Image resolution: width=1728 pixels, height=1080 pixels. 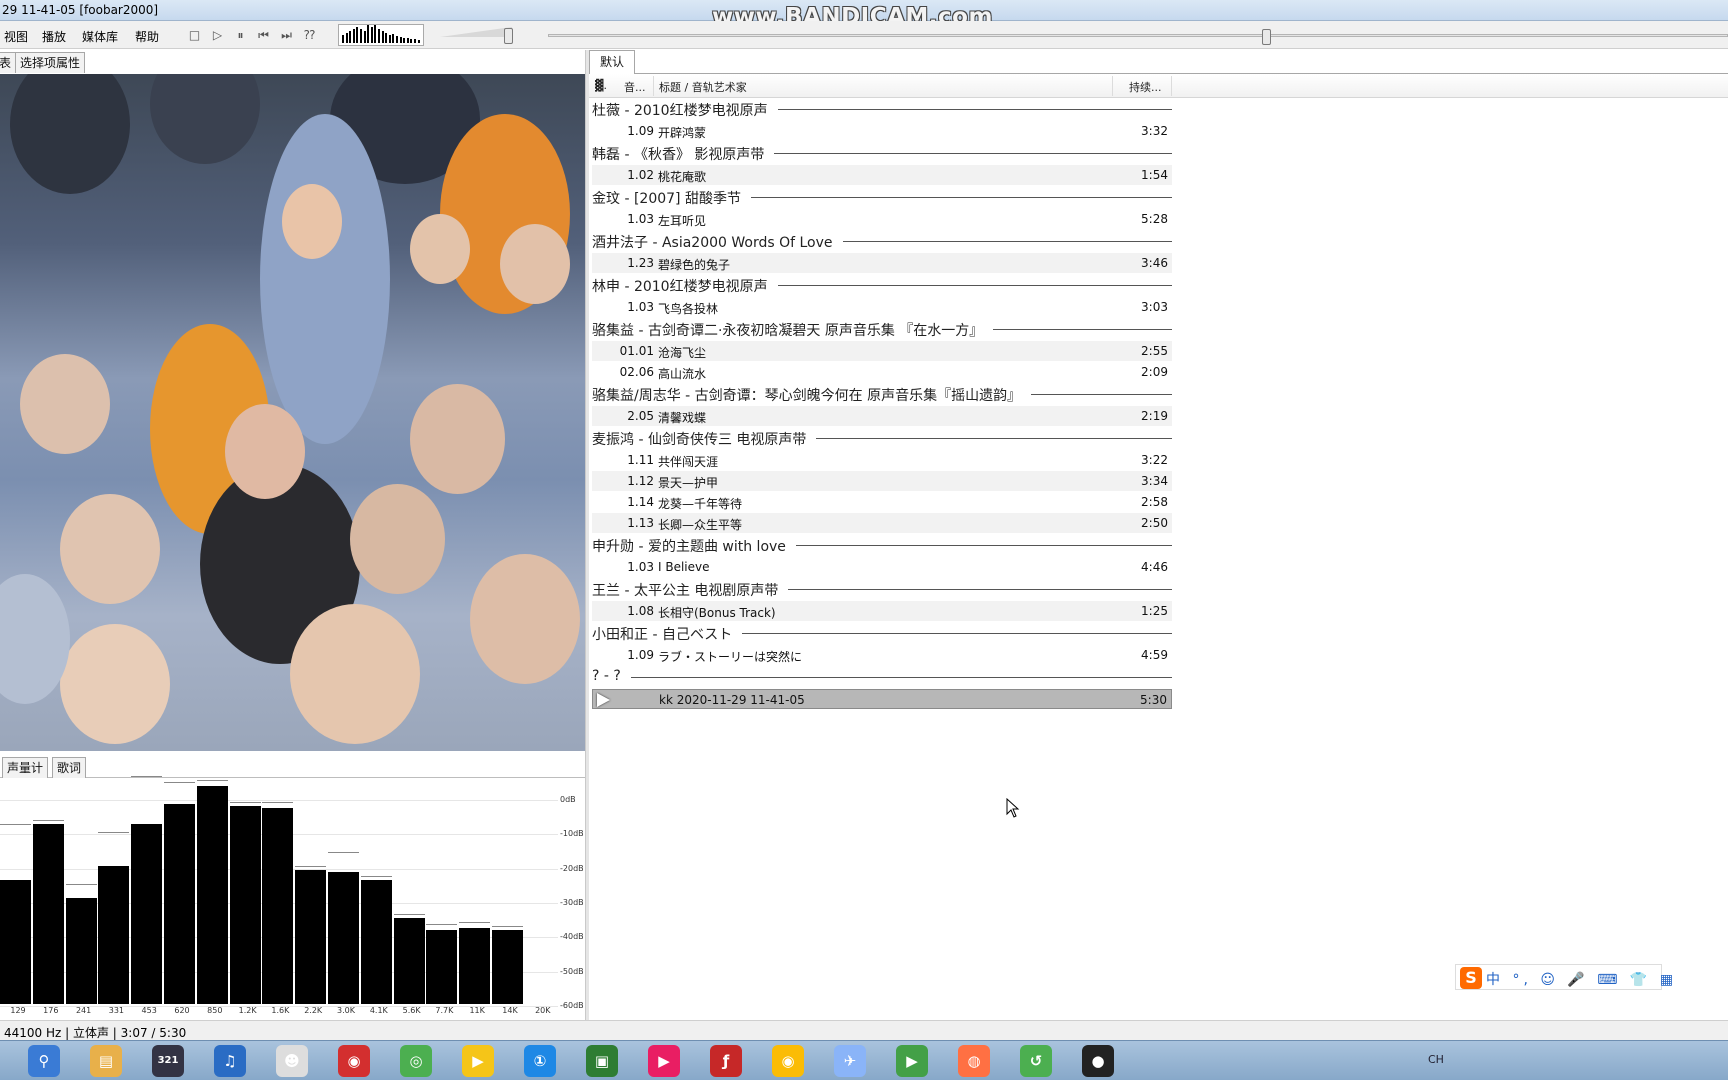 I want to click on sogou-ime-icon: S, so click(x=1471, y=978).